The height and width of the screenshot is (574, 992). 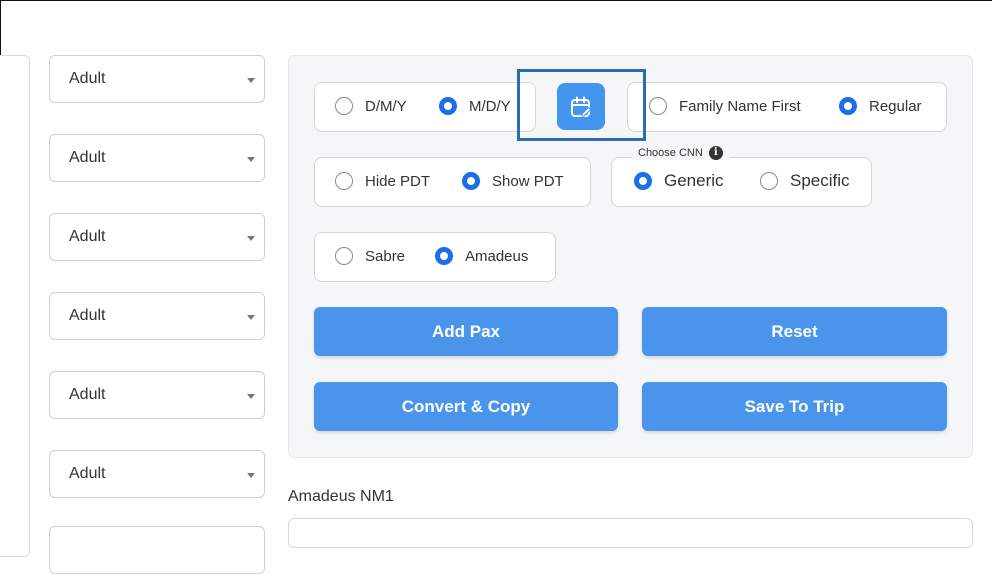 What do you see at coordinates (452, 182) in the screenshot?
I see `pdt-group: Hide PDT Show PDT` at bounding box center [452, 182].